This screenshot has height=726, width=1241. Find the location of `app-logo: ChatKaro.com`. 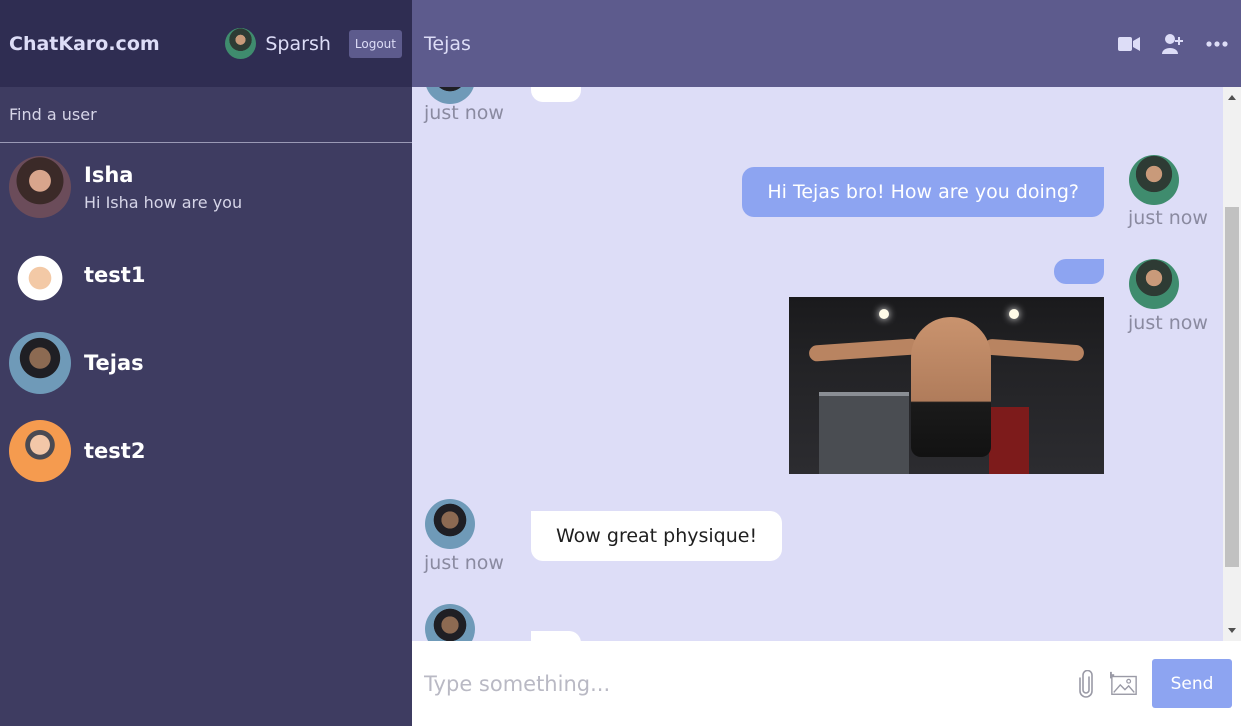

app-logo: ChatKaro.com is located at coordinates (84, 43).